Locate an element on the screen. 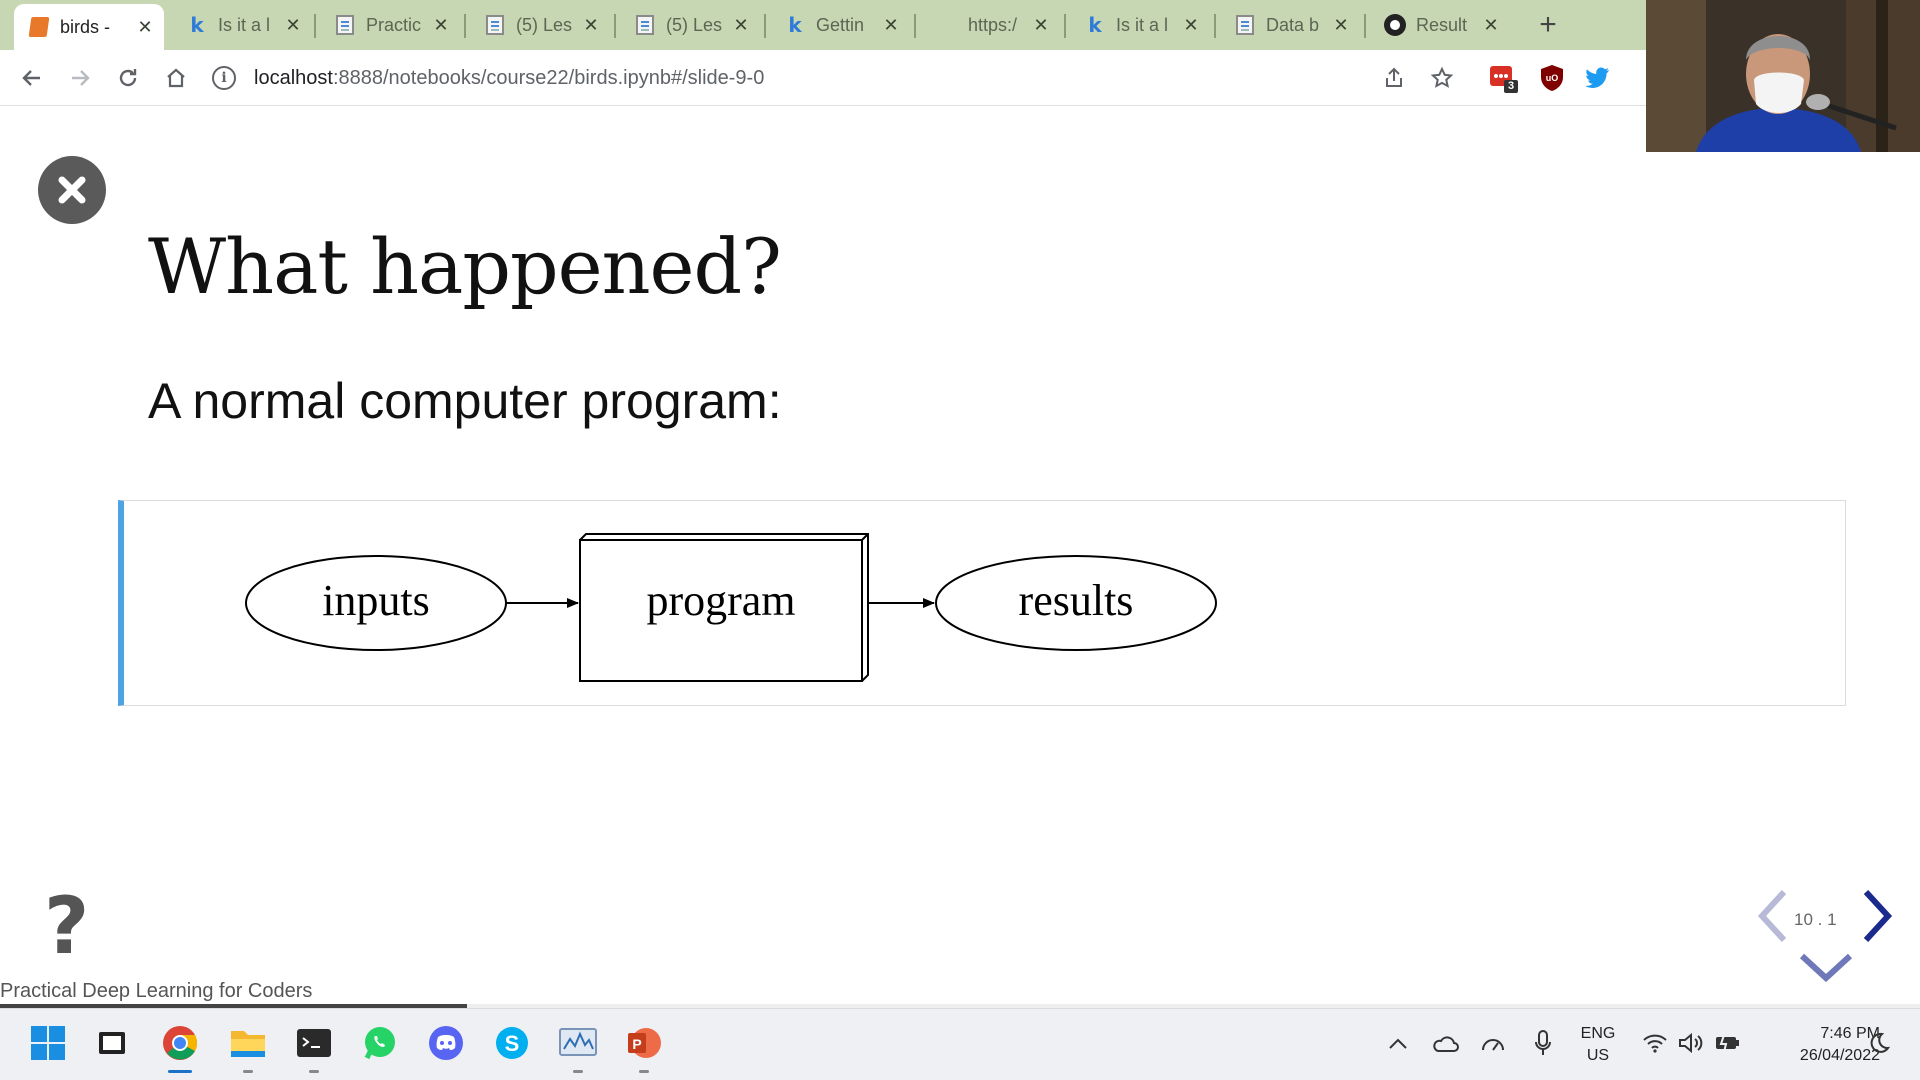 The height and width of the screenshot is (1080, 1920). footer-course-title: Practical Deep Learning for Coders is located at coordinates (156, 991).